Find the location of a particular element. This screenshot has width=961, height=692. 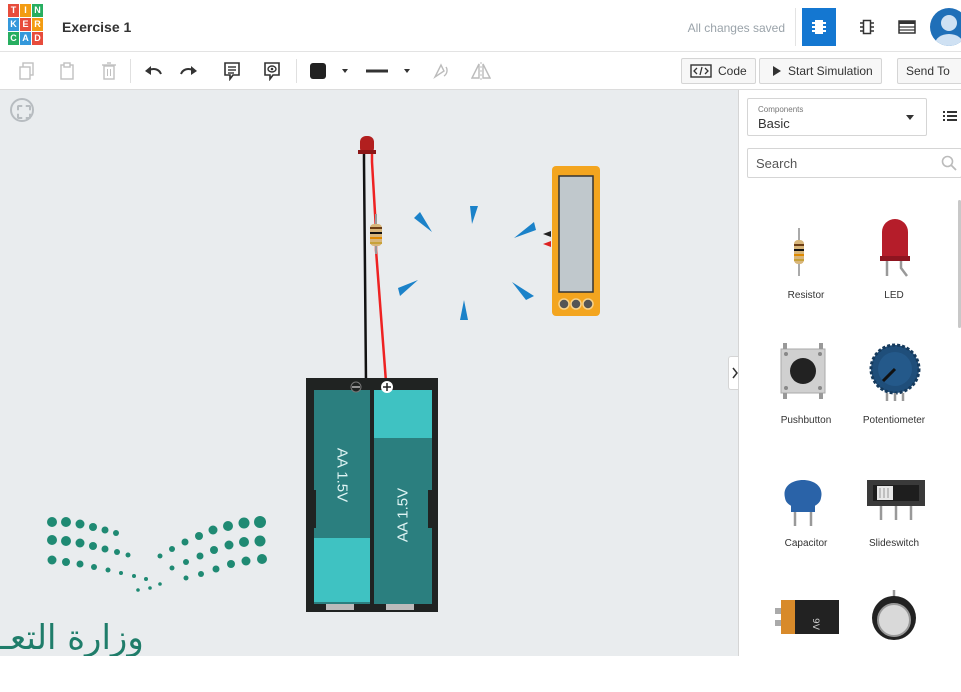

black-wire is located at coordinates (365, 266).